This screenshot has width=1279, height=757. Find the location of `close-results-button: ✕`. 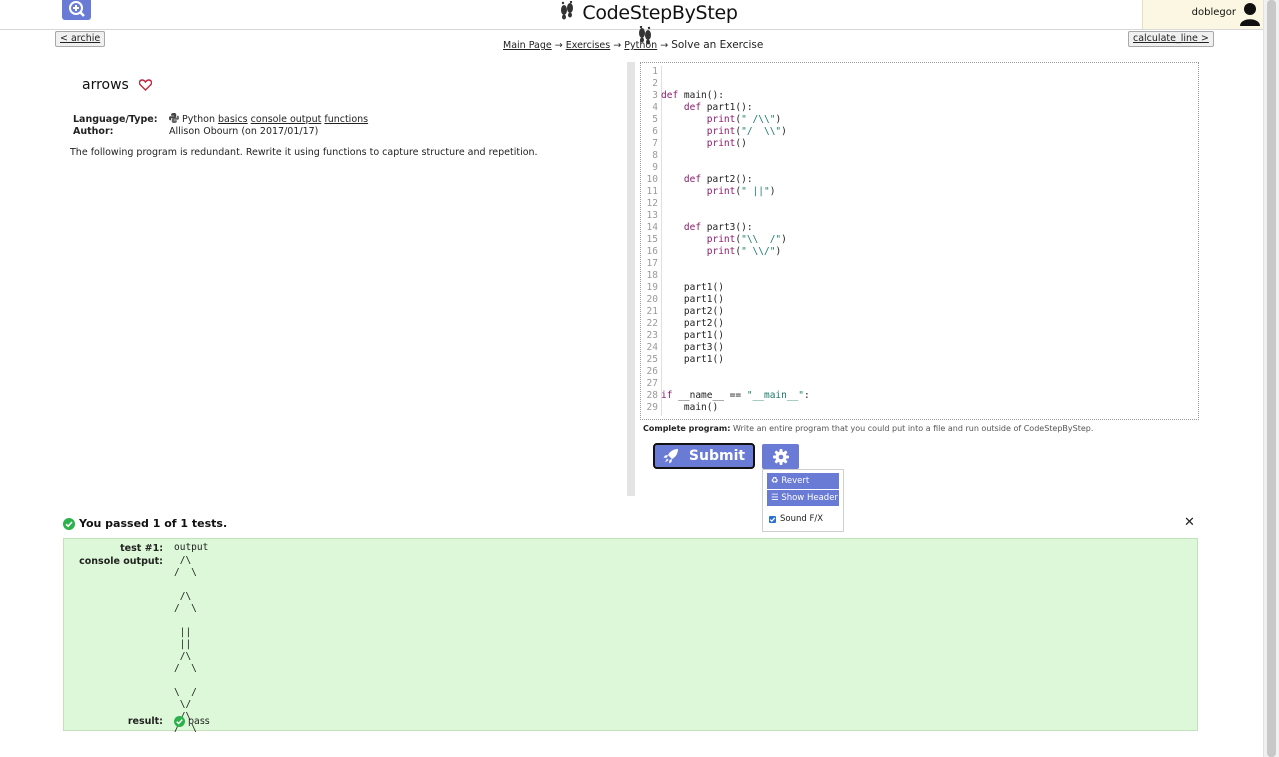

close-results-button: ✕ is located at coordinates (1189, 522).